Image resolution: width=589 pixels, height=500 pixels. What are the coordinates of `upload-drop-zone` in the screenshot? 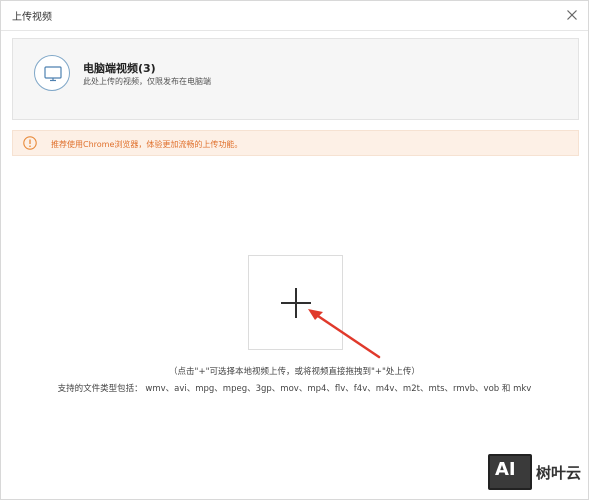 It's located at (295, 302).